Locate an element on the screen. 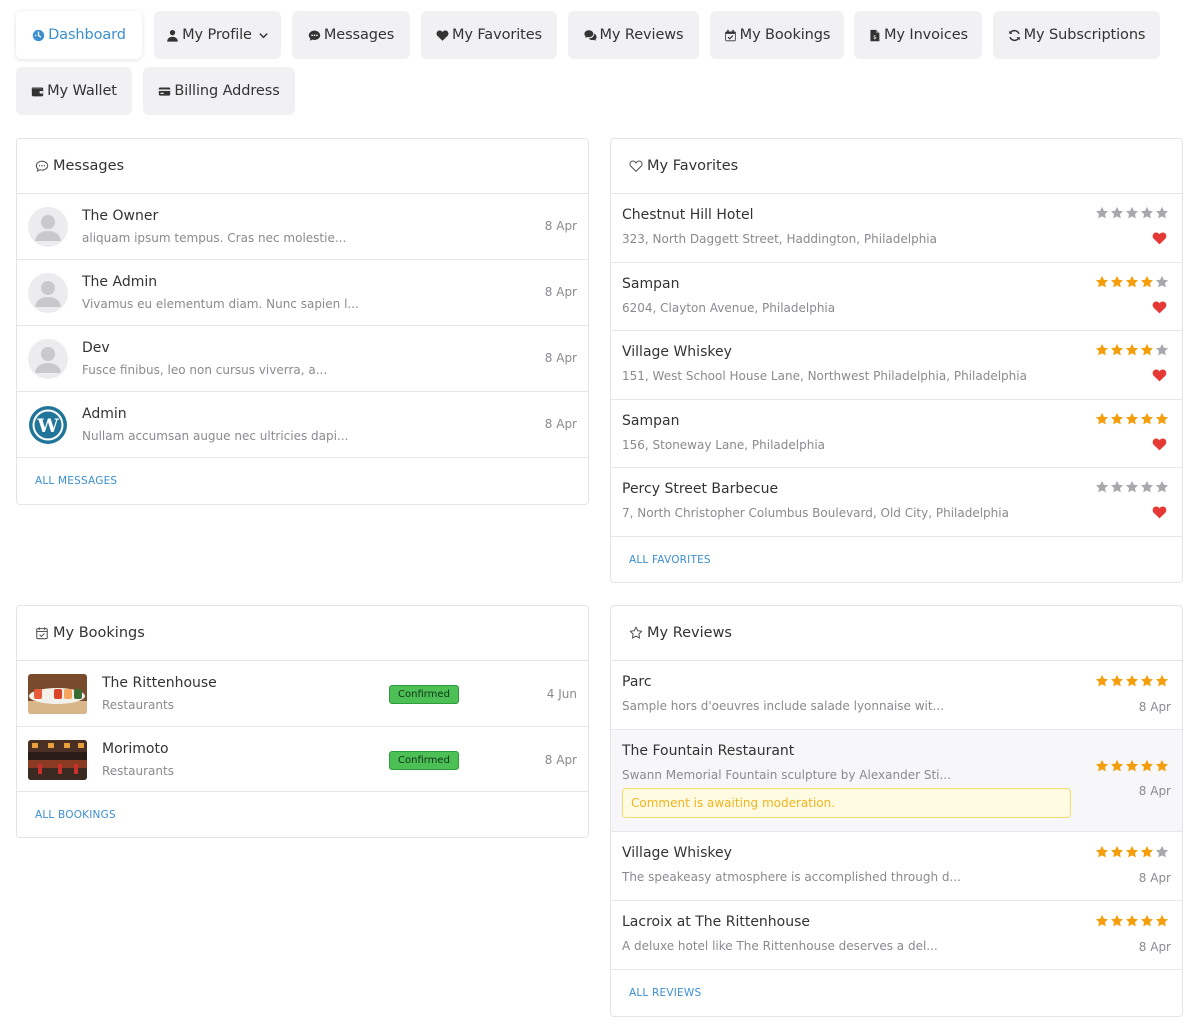  nav-dashboard: Dashboard is located at coordinates (79, 35).